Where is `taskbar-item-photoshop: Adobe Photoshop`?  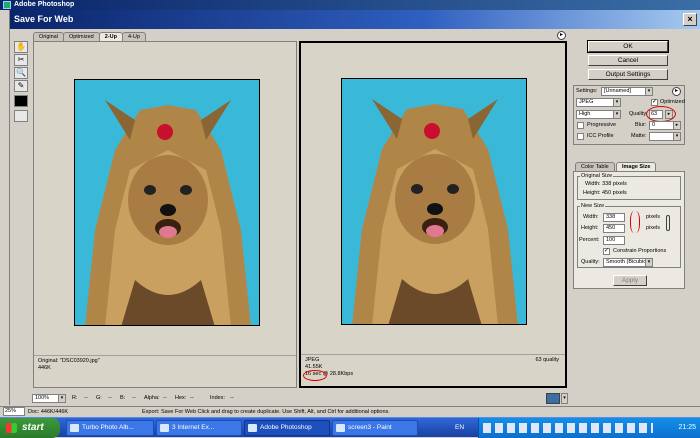 taskbar-item-photoshop: Adobe Photoshop is located at coordinates (287, 428).